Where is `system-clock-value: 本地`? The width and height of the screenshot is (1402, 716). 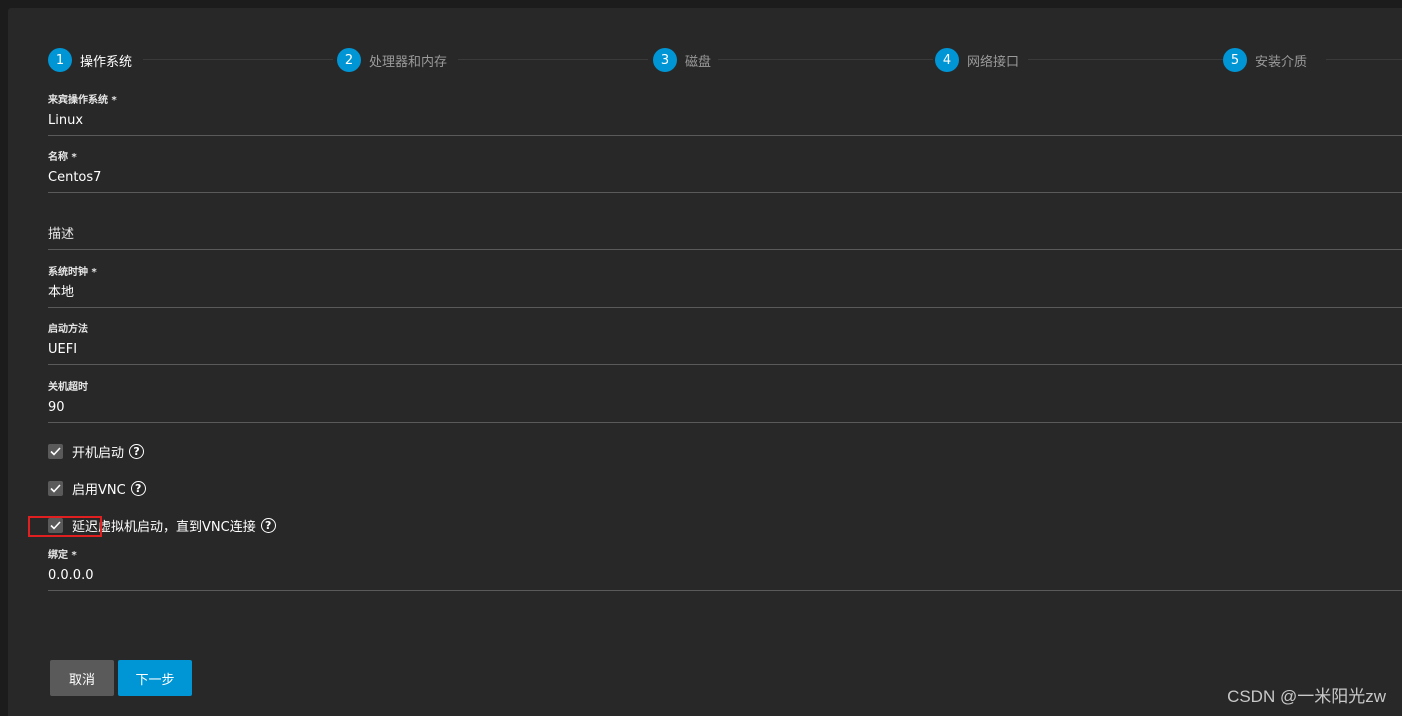
system-clock-value: 本地 is located at coordinates (61, 292).